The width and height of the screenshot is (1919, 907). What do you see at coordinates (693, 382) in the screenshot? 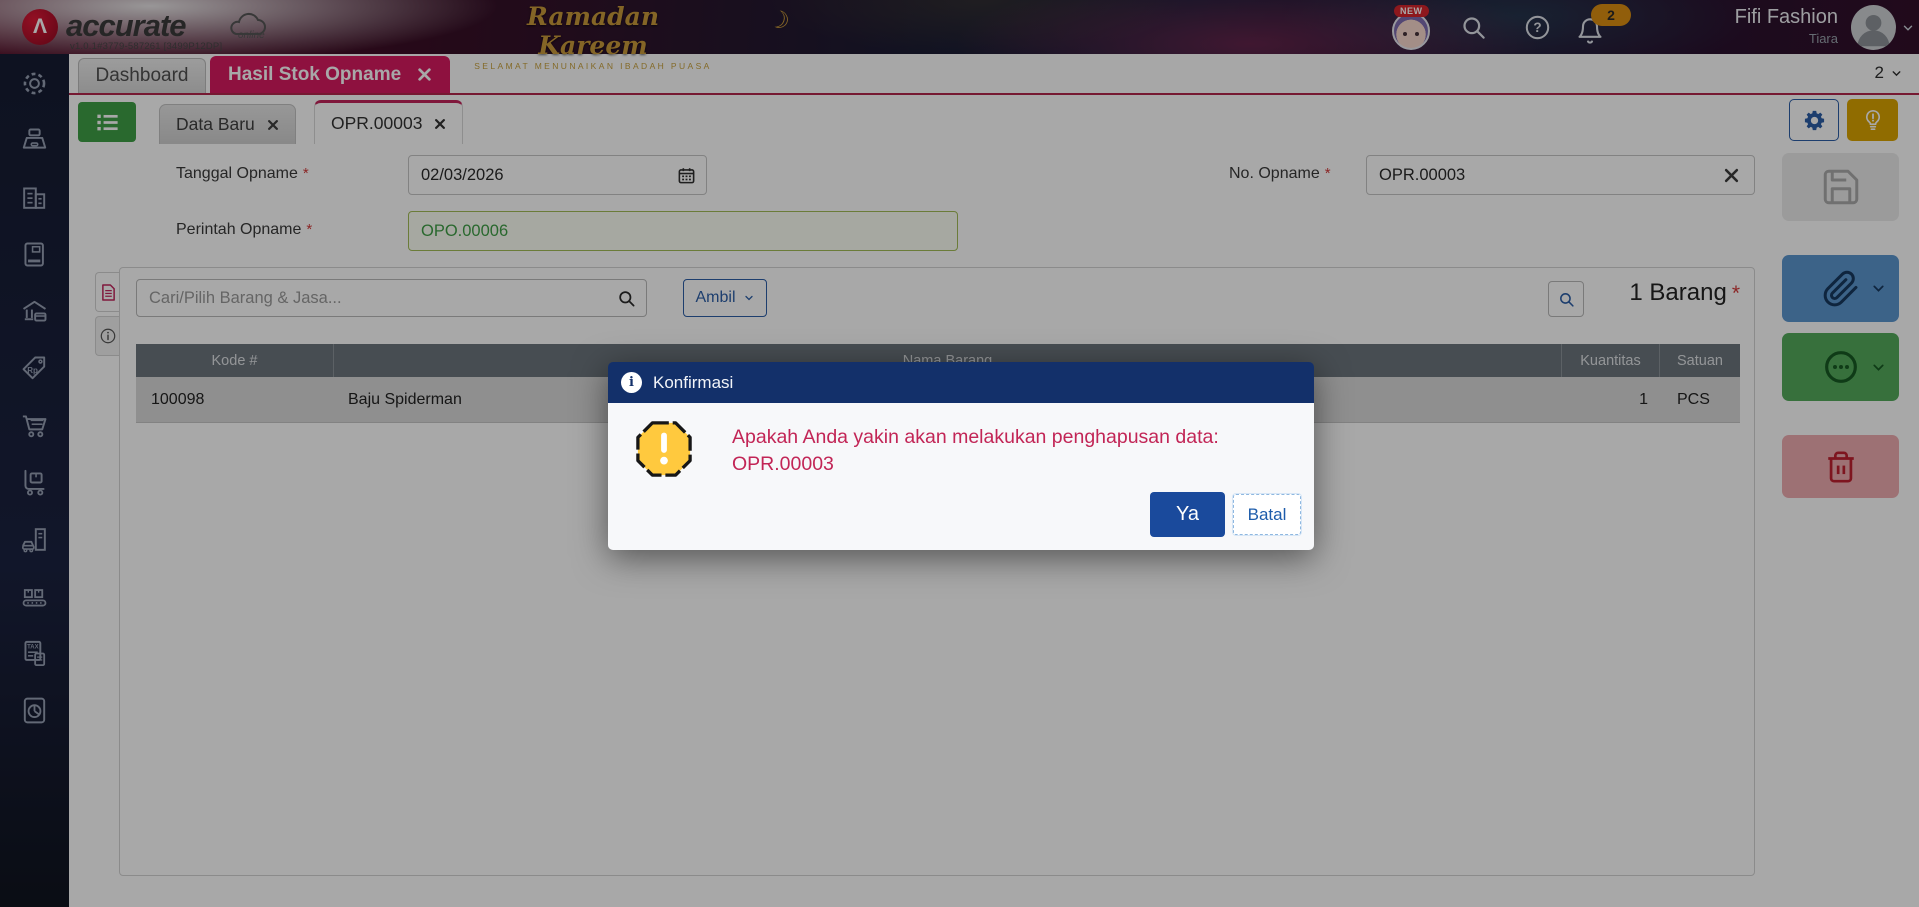
I see `dialog-title: Konfirmasi` at bounding box center [693, 382].